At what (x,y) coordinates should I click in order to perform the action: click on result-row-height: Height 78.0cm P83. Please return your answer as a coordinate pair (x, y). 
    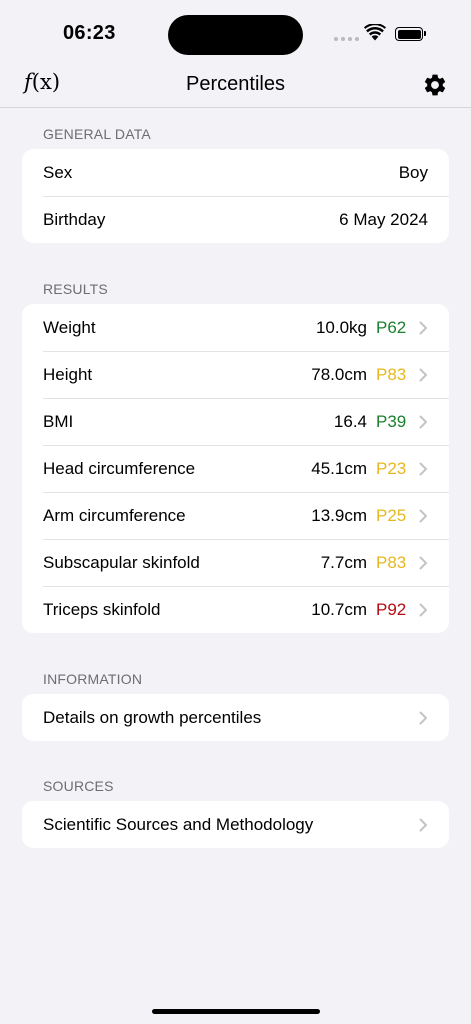
    Looking at the image, I should click on (235, 374).